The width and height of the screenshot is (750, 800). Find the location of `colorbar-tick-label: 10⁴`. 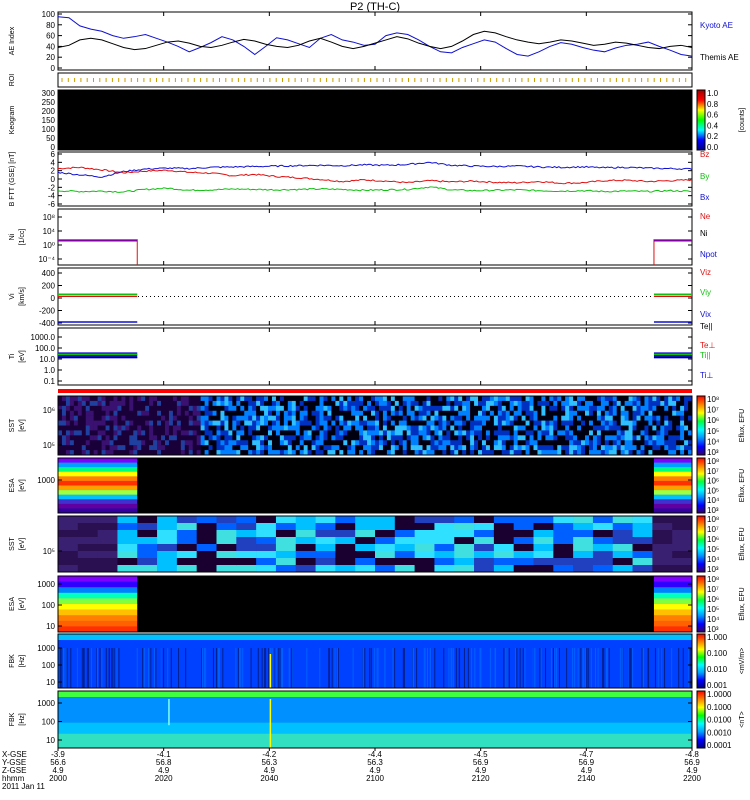

colorbar-tick-label: 10⁴ is located at coordinates (713, 500).